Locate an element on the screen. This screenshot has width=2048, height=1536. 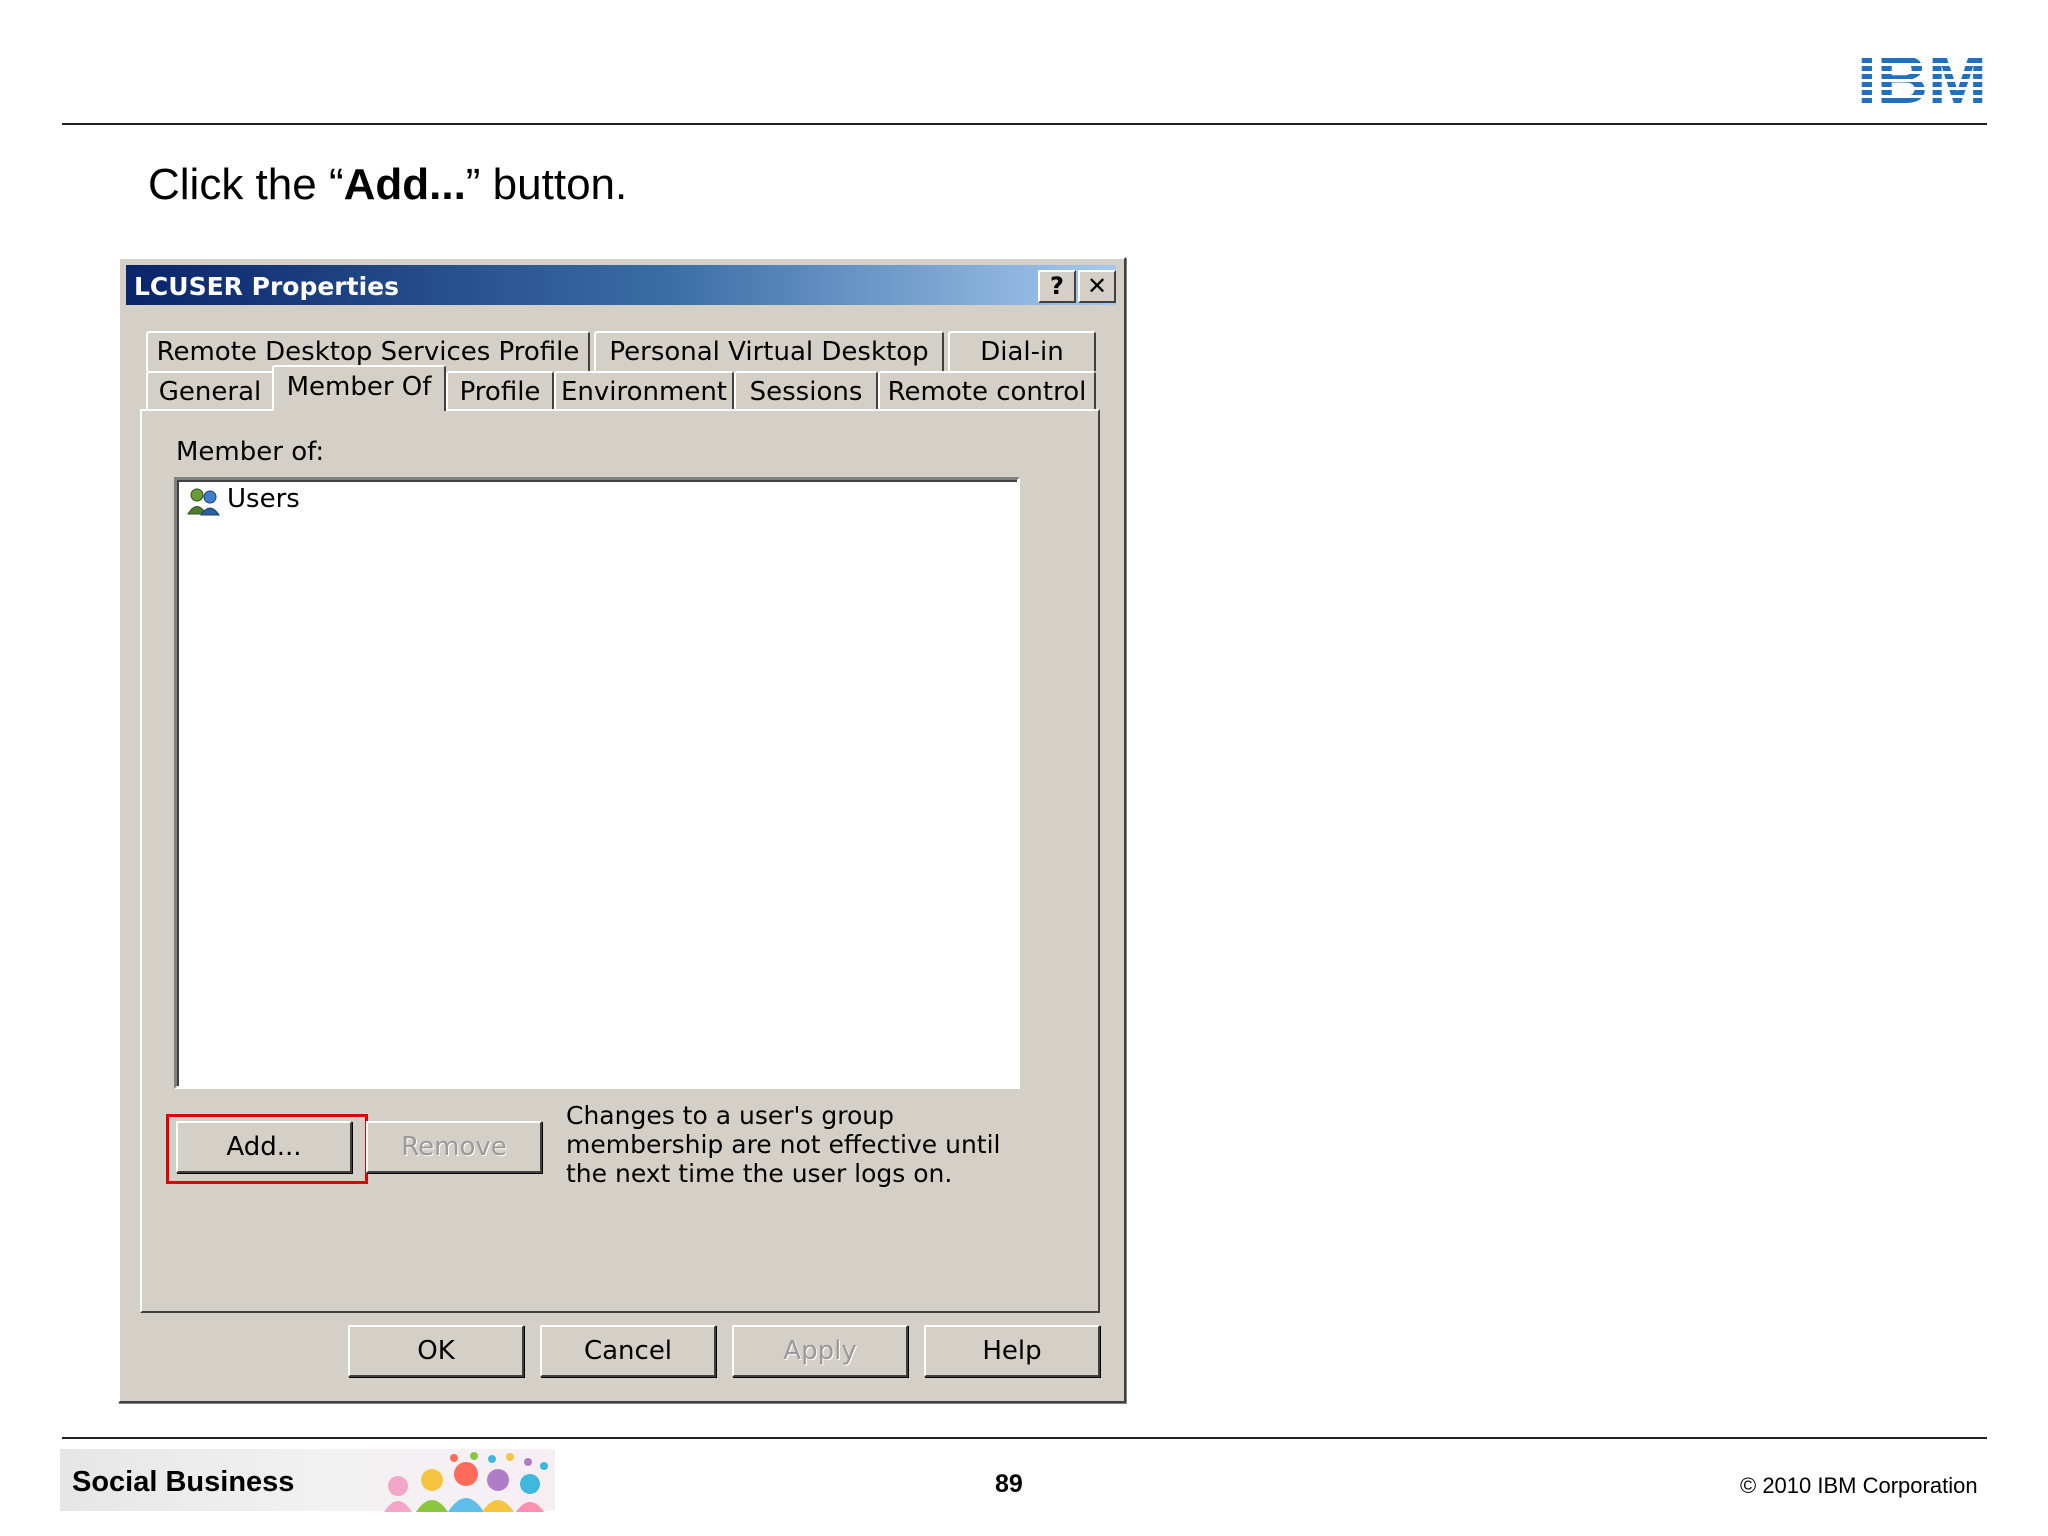
ok-button: OK is located at coordinates (436, 1351).